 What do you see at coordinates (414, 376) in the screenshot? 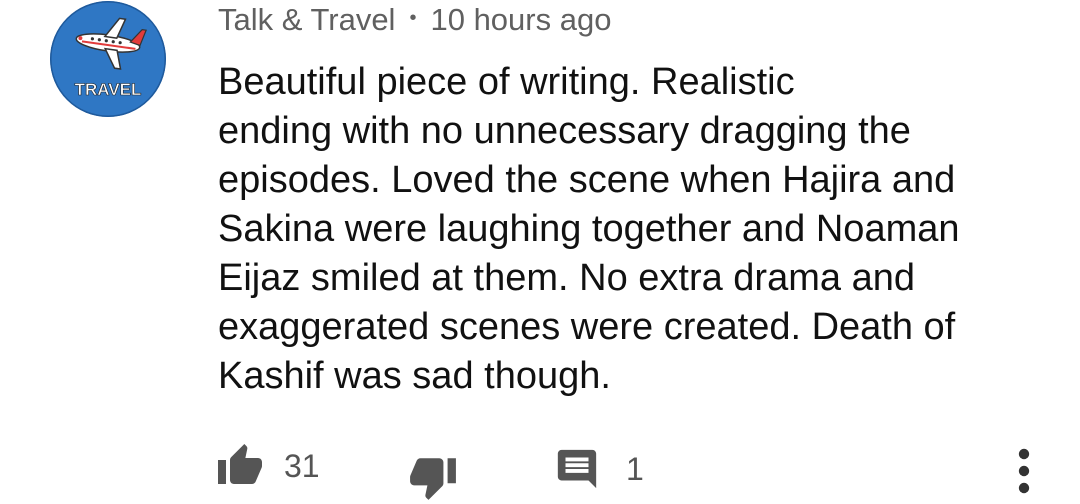
I see `comment-line: Kashif was sad though.` at bounding box center [414, 376].